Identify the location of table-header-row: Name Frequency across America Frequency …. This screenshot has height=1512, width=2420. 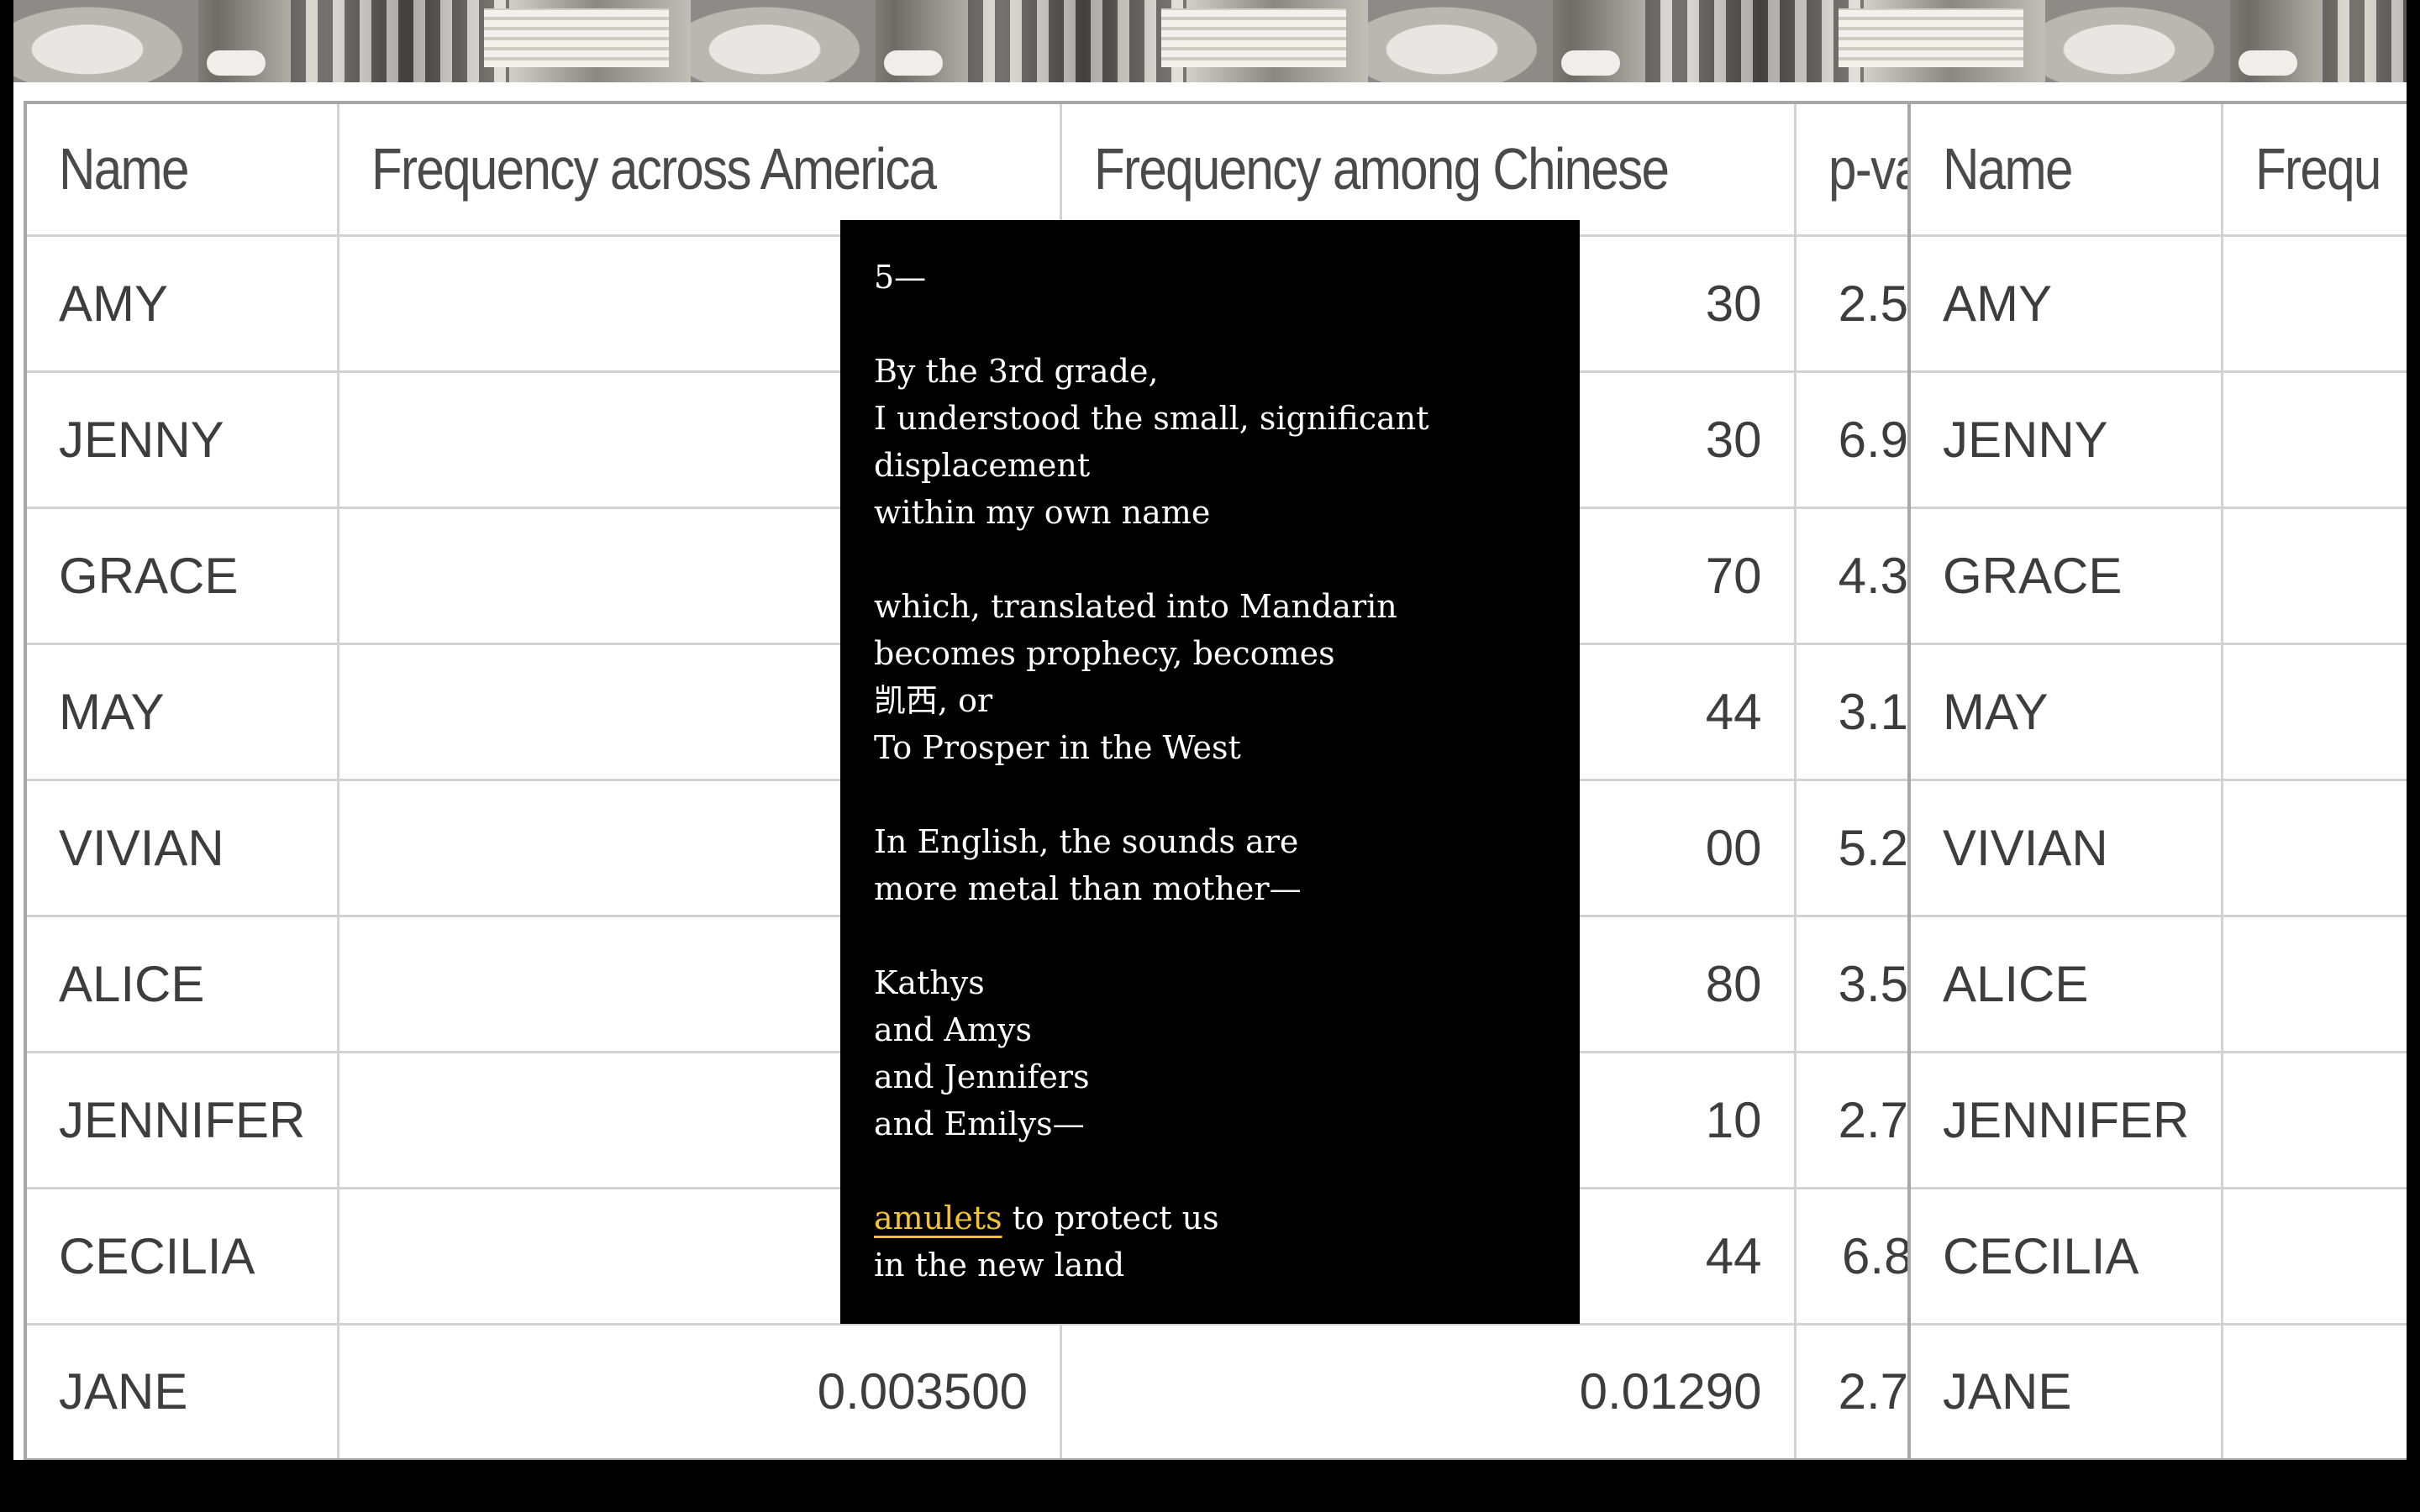
(1034, 169).